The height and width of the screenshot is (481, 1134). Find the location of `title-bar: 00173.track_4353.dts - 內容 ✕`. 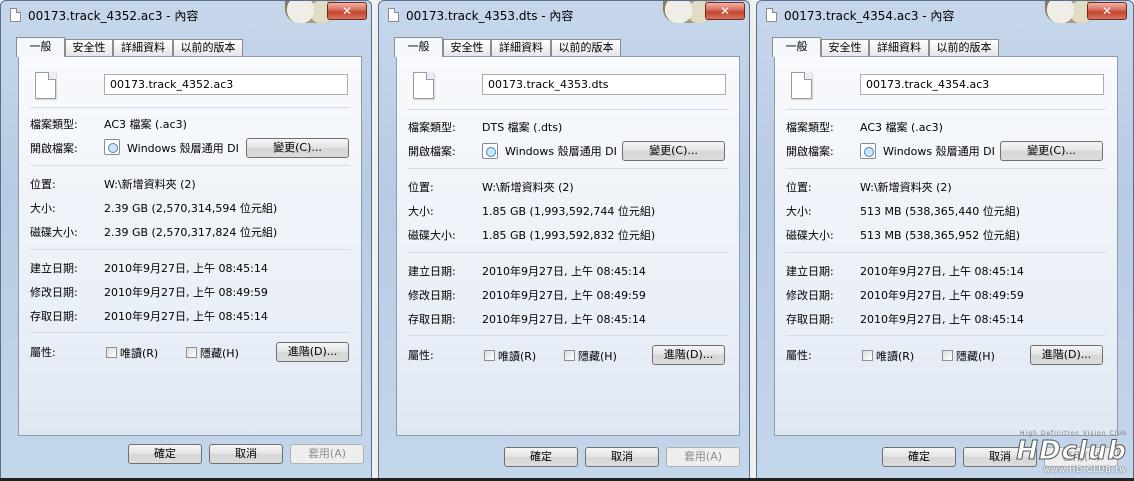

title-bar: 00173.track_4353.dts - 內容 ✕ is located at coordinates (564, 16).